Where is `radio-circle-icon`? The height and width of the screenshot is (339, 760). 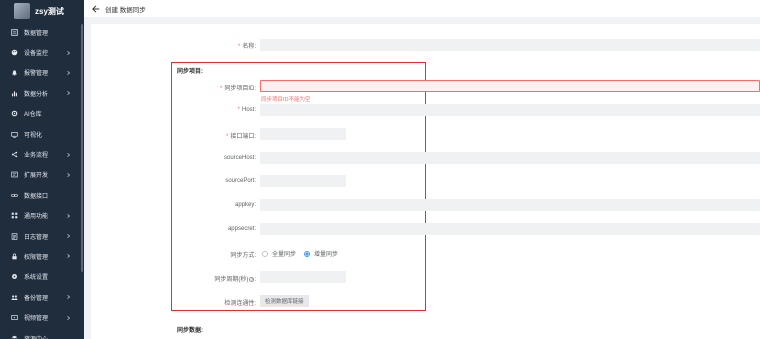
radio-circle-icon is located at coordinates (265, 253).